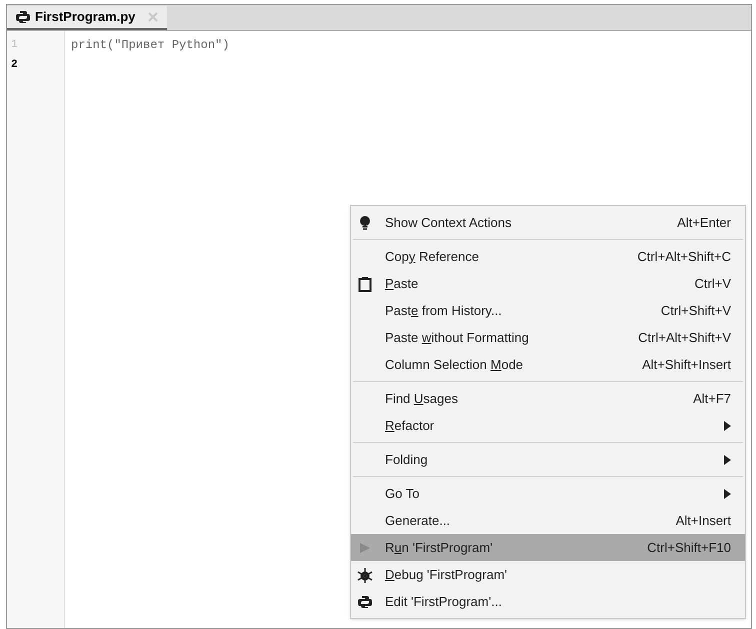 This screenshot has width=756, height=629. What do you see at coordinates (365, 602) in the screenshot?
I see `python-logo-icon` at bounding box center [365, 602].